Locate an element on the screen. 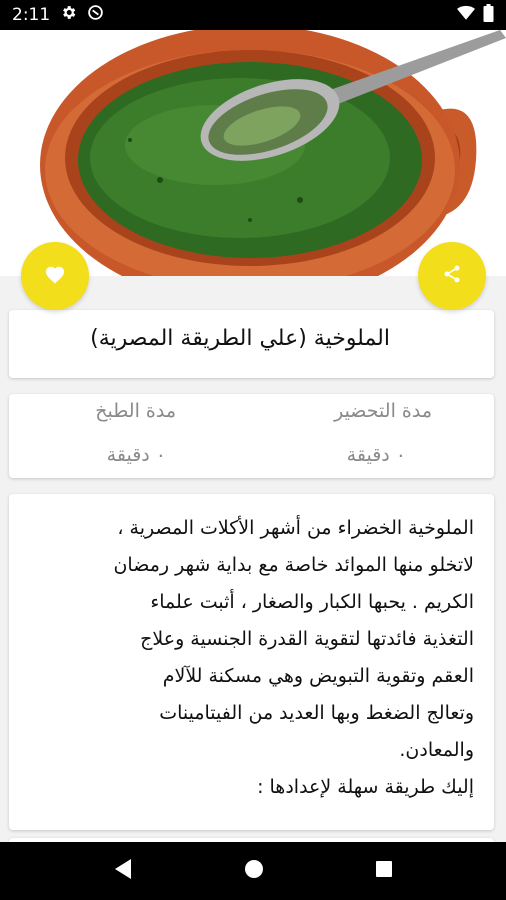 The height and width of the screenshot is (900, 506). home-icon is located at coordinates (254, 871).